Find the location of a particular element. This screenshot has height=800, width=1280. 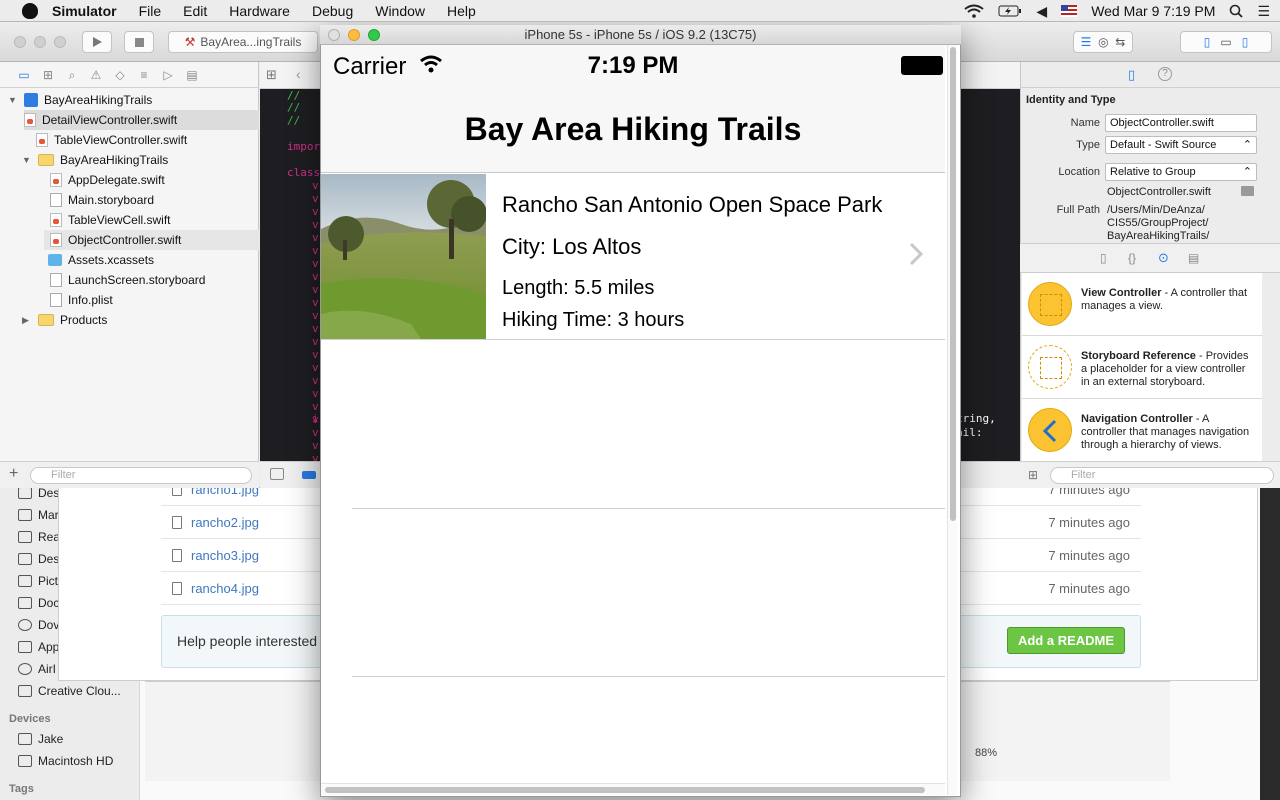

report-icon: ▤ is located at coordinates (192, 75).